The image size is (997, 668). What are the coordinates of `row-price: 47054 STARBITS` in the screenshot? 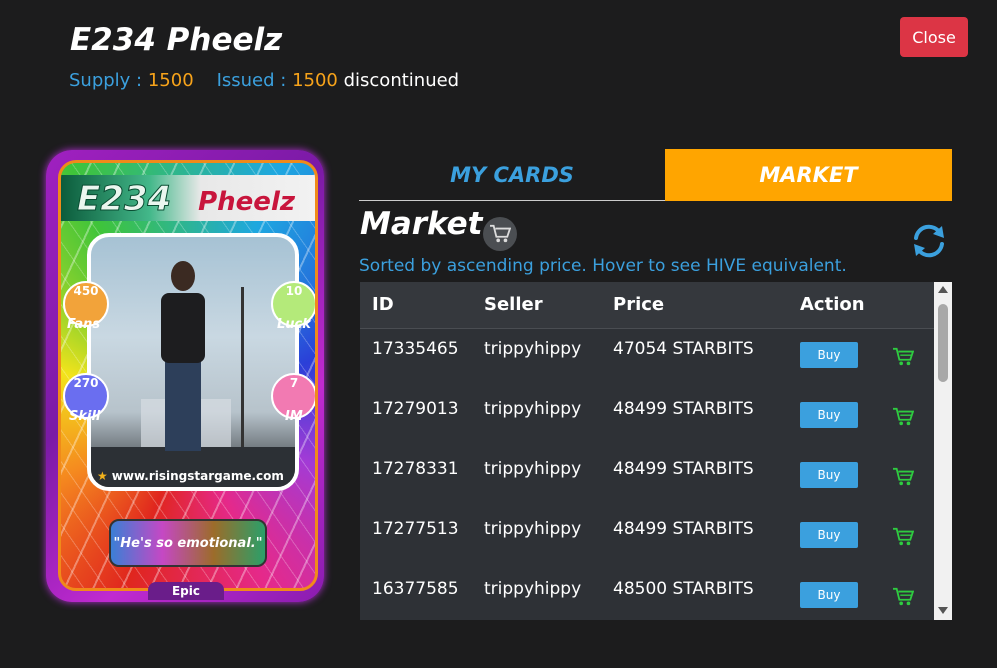 It's located at (683, 349).